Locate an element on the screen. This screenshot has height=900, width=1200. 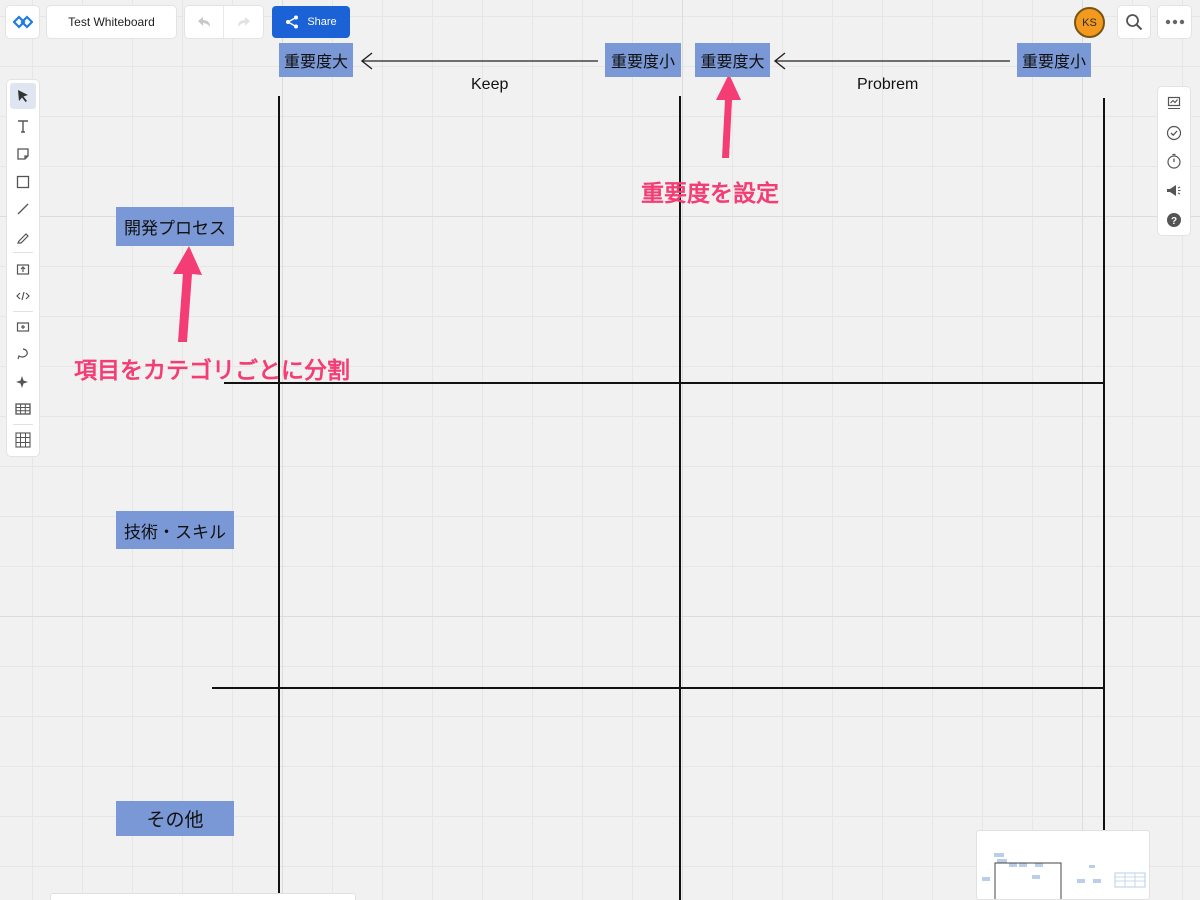
category-other: その他 is located at coordinates (175, 818).